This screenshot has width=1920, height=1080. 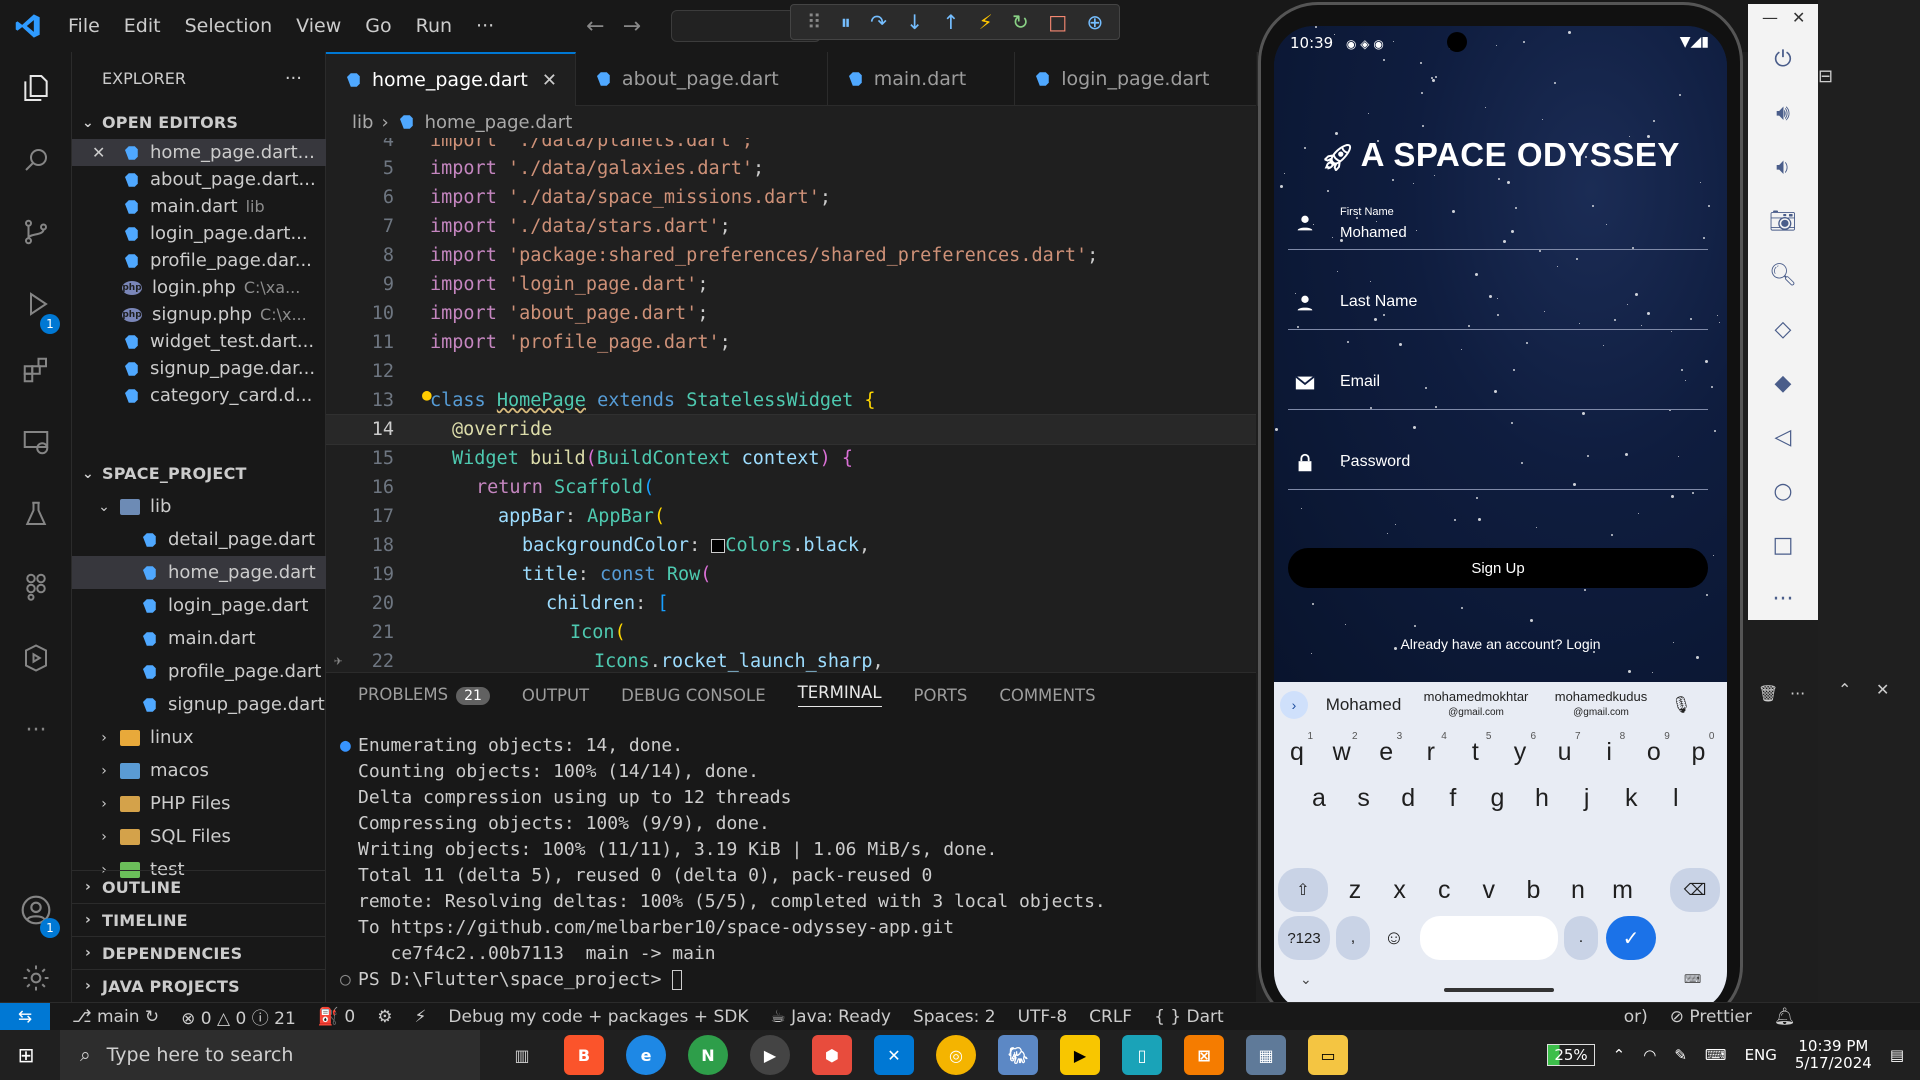 What do you see at coordinates (1770, 17) in the screenshot?
I see `minimize-icon: —` at bounding box center [1770, 17].